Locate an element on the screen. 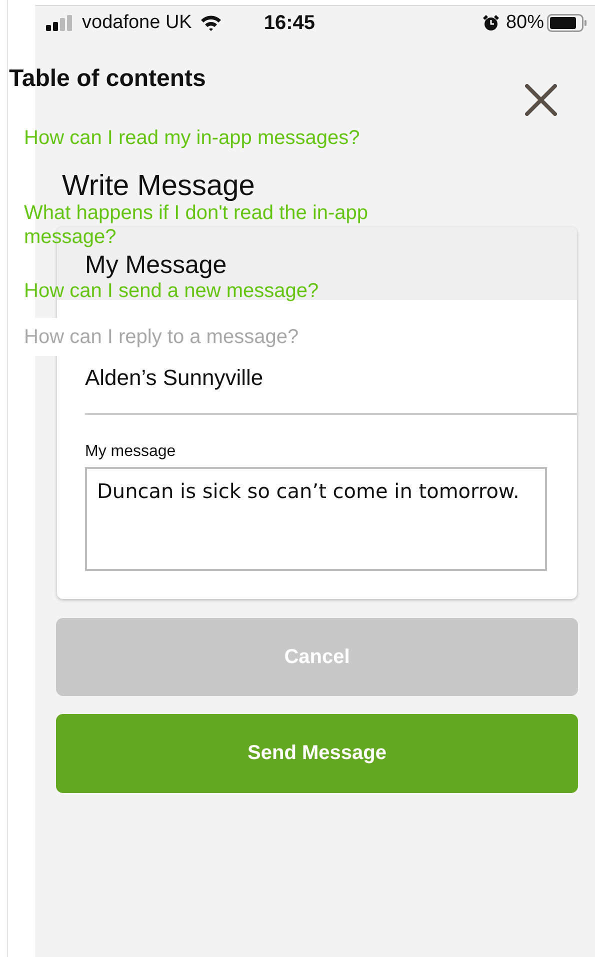 This screenshot has height=957, width=595. send-button: Send Message is located at coordinates (317, 753).